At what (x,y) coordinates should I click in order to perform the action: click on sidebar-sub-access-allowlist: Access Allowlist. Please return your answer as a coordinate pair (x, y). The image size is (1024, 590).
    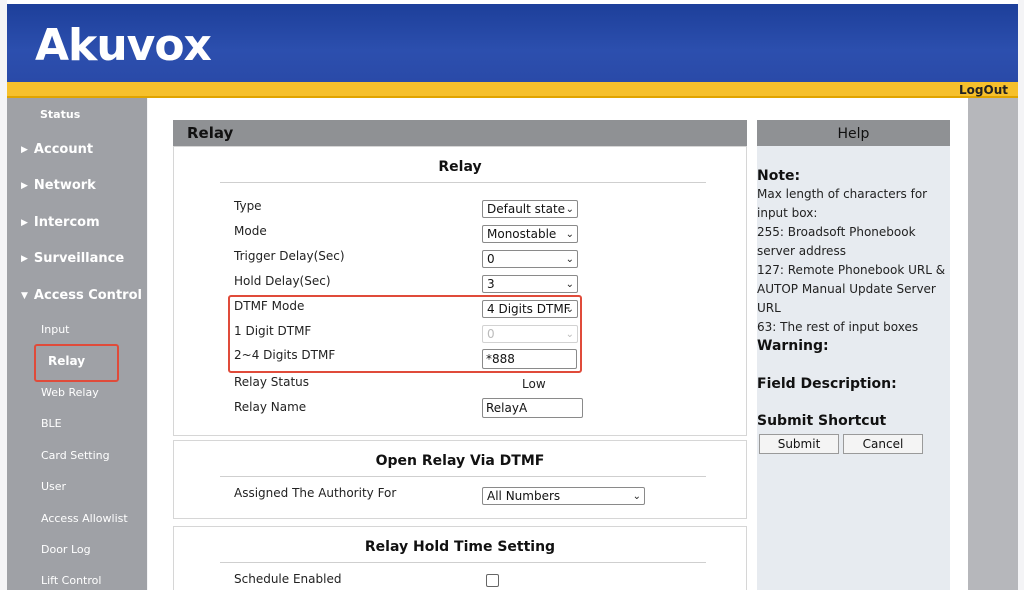
    Looking at the image, I should click on (84, 518).